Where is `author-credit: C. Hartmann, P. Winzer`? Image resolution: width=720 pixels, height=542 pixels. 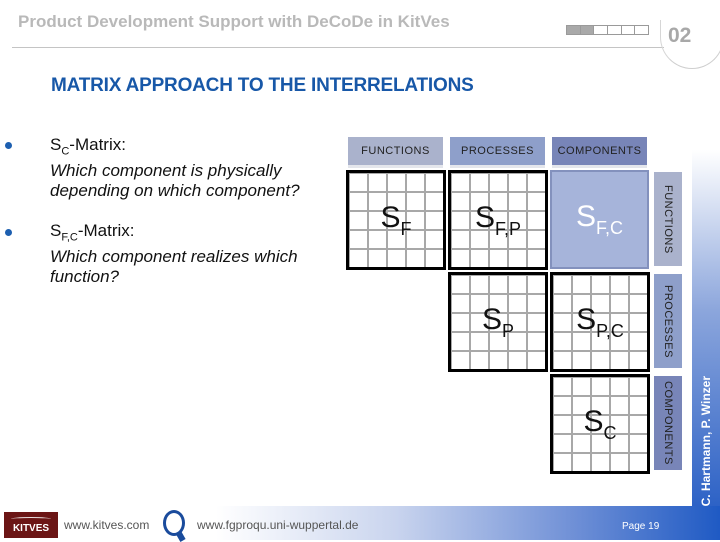
author-credit: C. Hartmann, P. Winzer is located at coordinates (706, 328).